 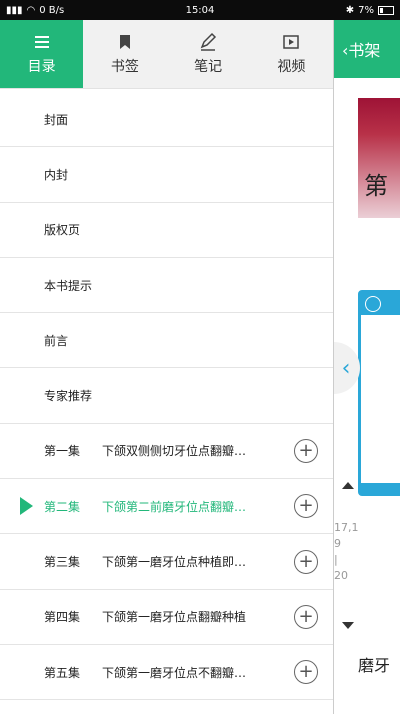 I want to click on toc-title: 封面, so click(x=56, y=119).